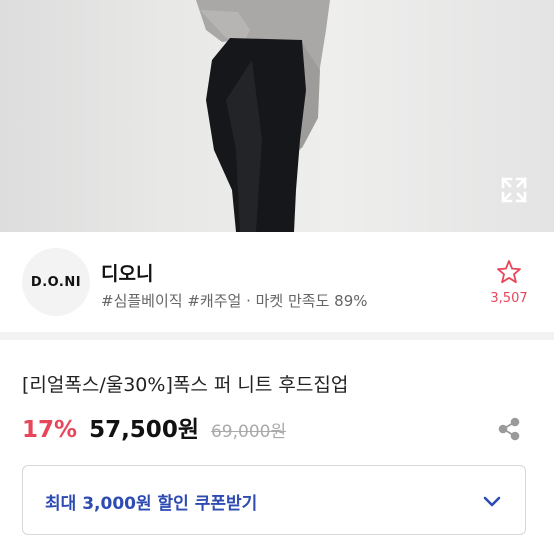 The image size is (554, 554). I want to click on sale-price: 57,500원, so click(144, 430).